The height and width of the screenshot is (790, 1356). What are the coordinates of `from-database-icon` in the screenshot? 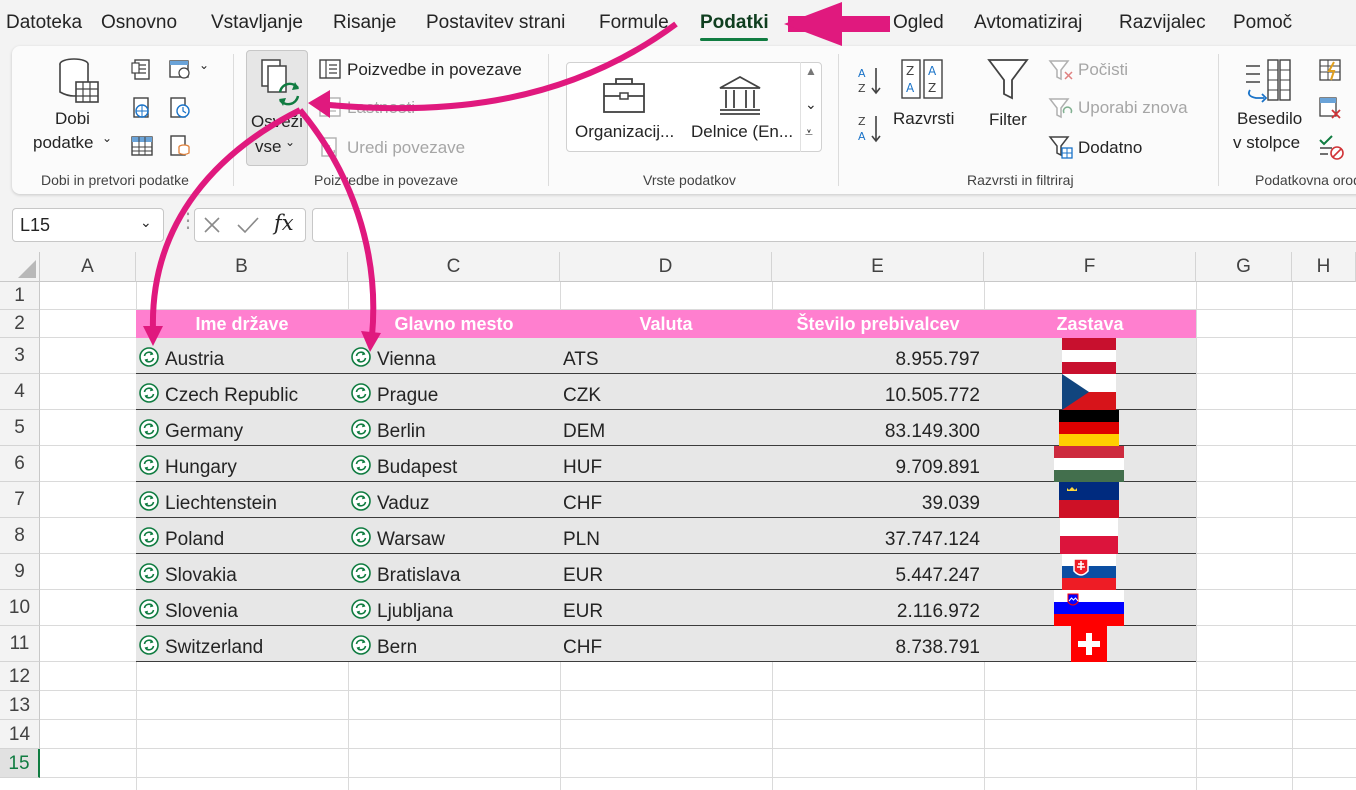 It's located at (180, 146).